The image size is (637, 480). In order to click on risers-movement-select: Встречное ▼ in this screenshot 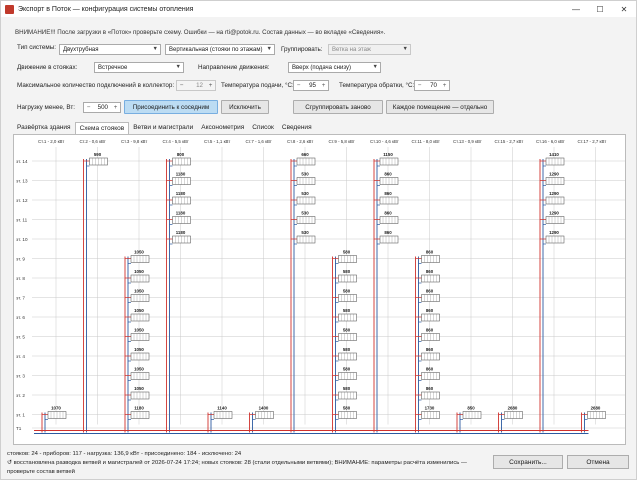, I will do `click(139, 67)`.